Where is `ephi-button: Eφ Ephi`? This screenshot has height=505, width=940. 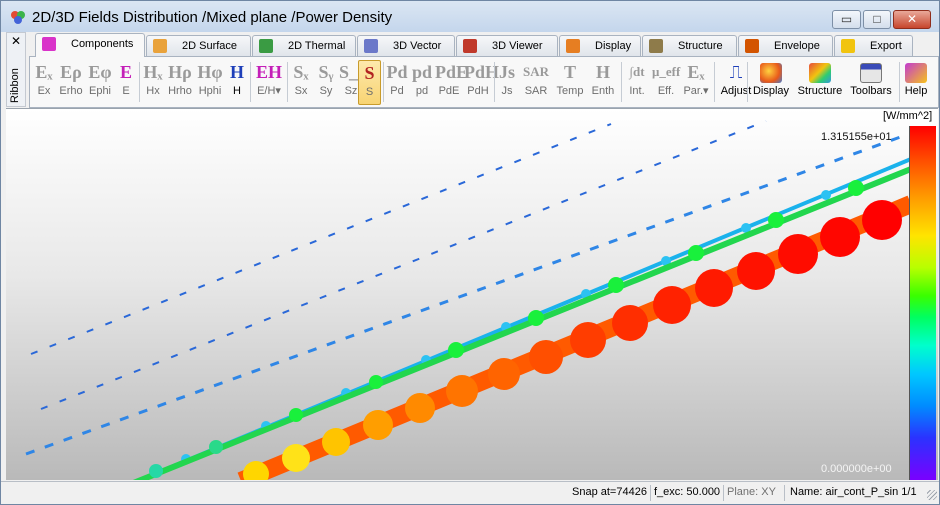 ephi-button: Eφ Ephi is located at coordinates (100, 82).